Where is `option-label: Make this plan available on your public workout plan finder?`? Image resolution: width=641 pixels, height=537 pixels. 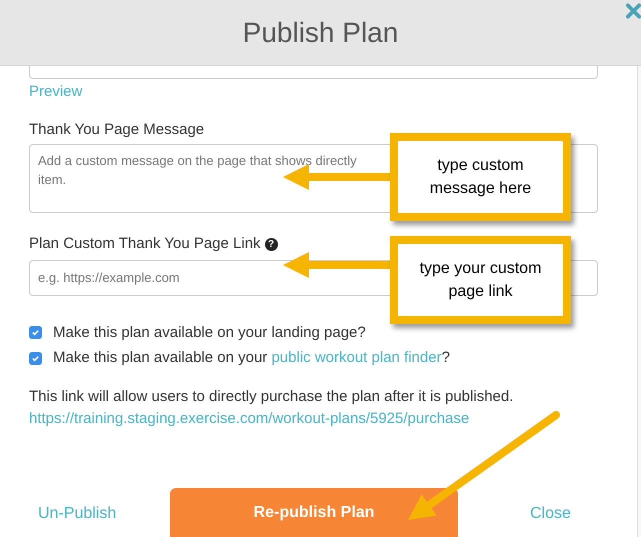 option-label: Make this plan available on your public workout plan finder? is located at coordinates (251, 358).